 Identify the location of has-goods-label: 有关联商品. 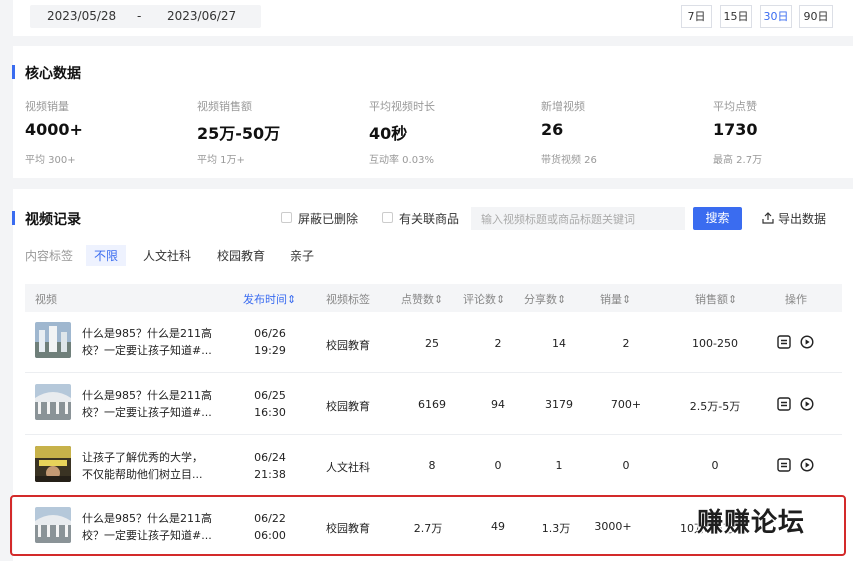
(429, 219).